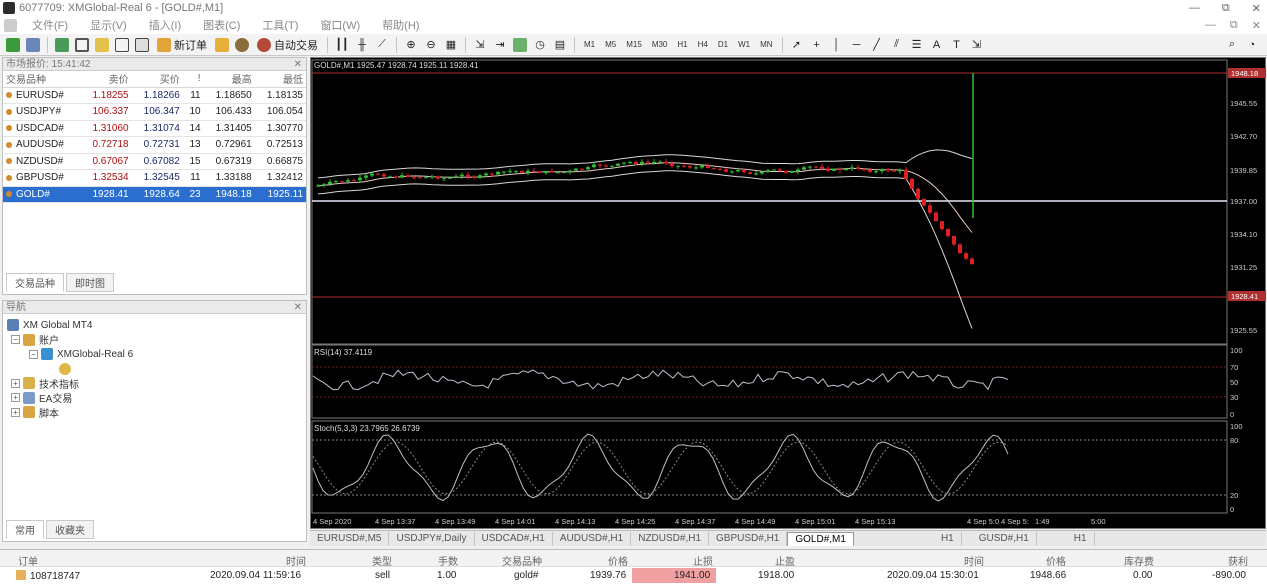 This screenshot has width=1267, height=585. I want to click on tab-symbols: 交易品种, so click(35, 282).